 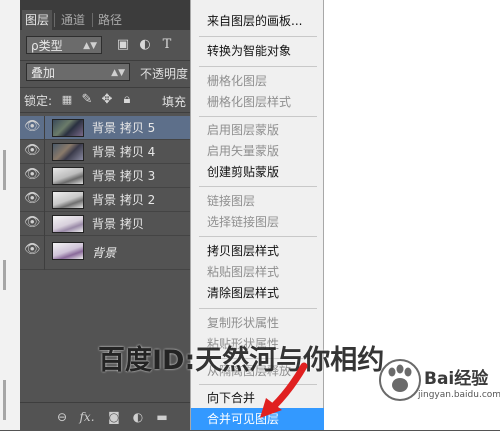 I want to click on layer-row: 👁︎ 背景 拷贝 4, so click(x=105, y=152).